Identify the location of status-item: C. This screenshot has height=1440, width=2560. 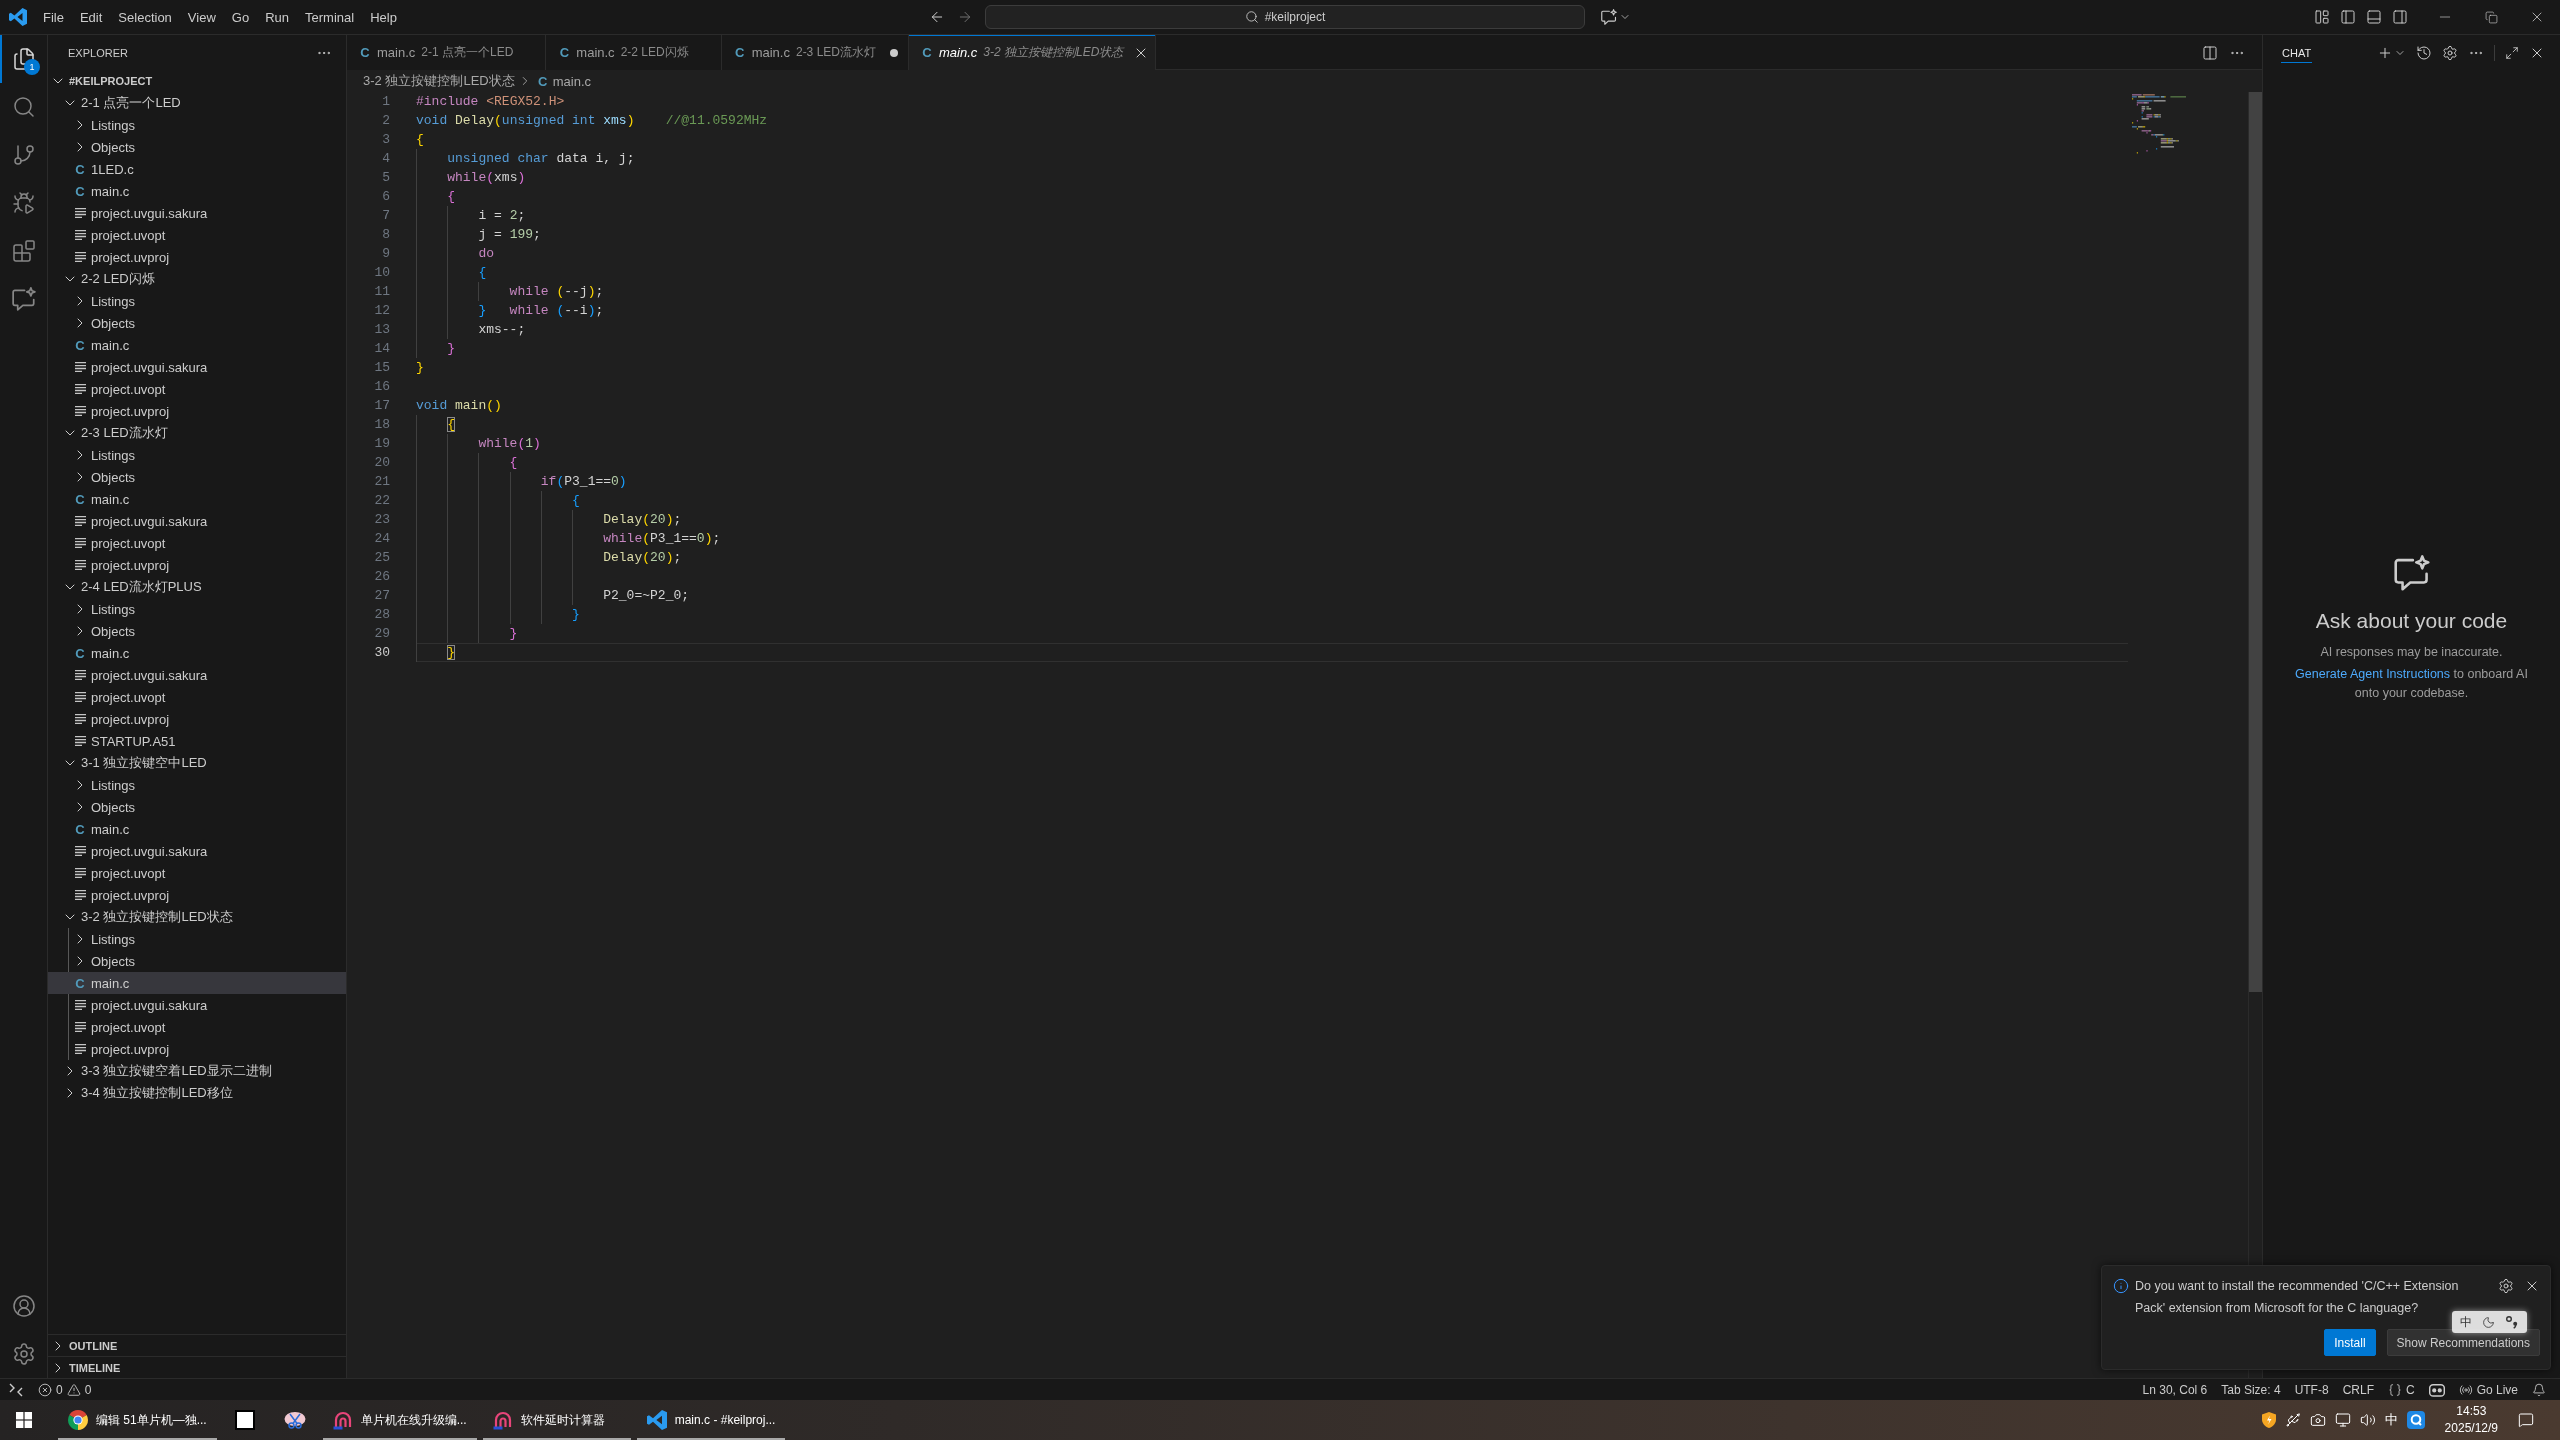
(2401, 1389).